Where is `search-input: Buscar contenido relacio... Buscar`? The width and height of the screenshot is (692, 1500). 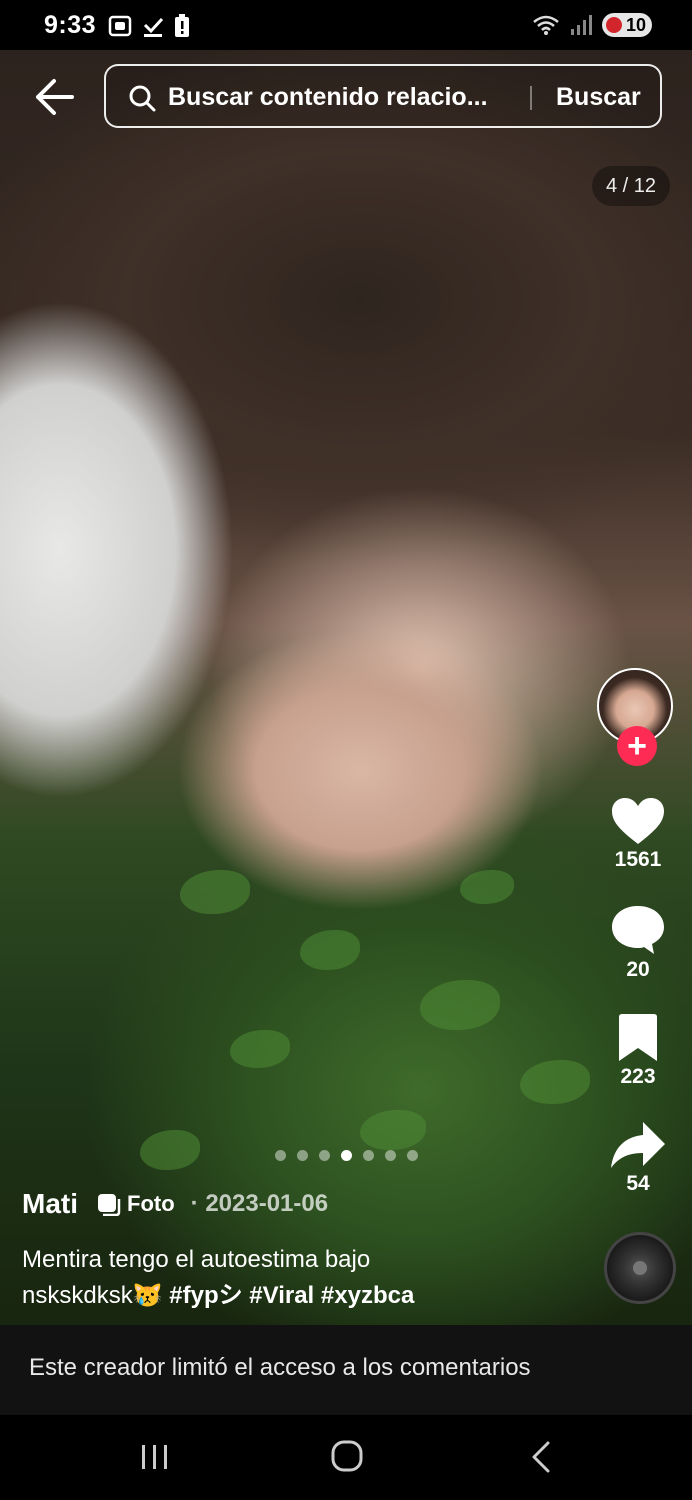 search-input: Buscar contenido relacio... Buscar is located at coordinates (383, 96).